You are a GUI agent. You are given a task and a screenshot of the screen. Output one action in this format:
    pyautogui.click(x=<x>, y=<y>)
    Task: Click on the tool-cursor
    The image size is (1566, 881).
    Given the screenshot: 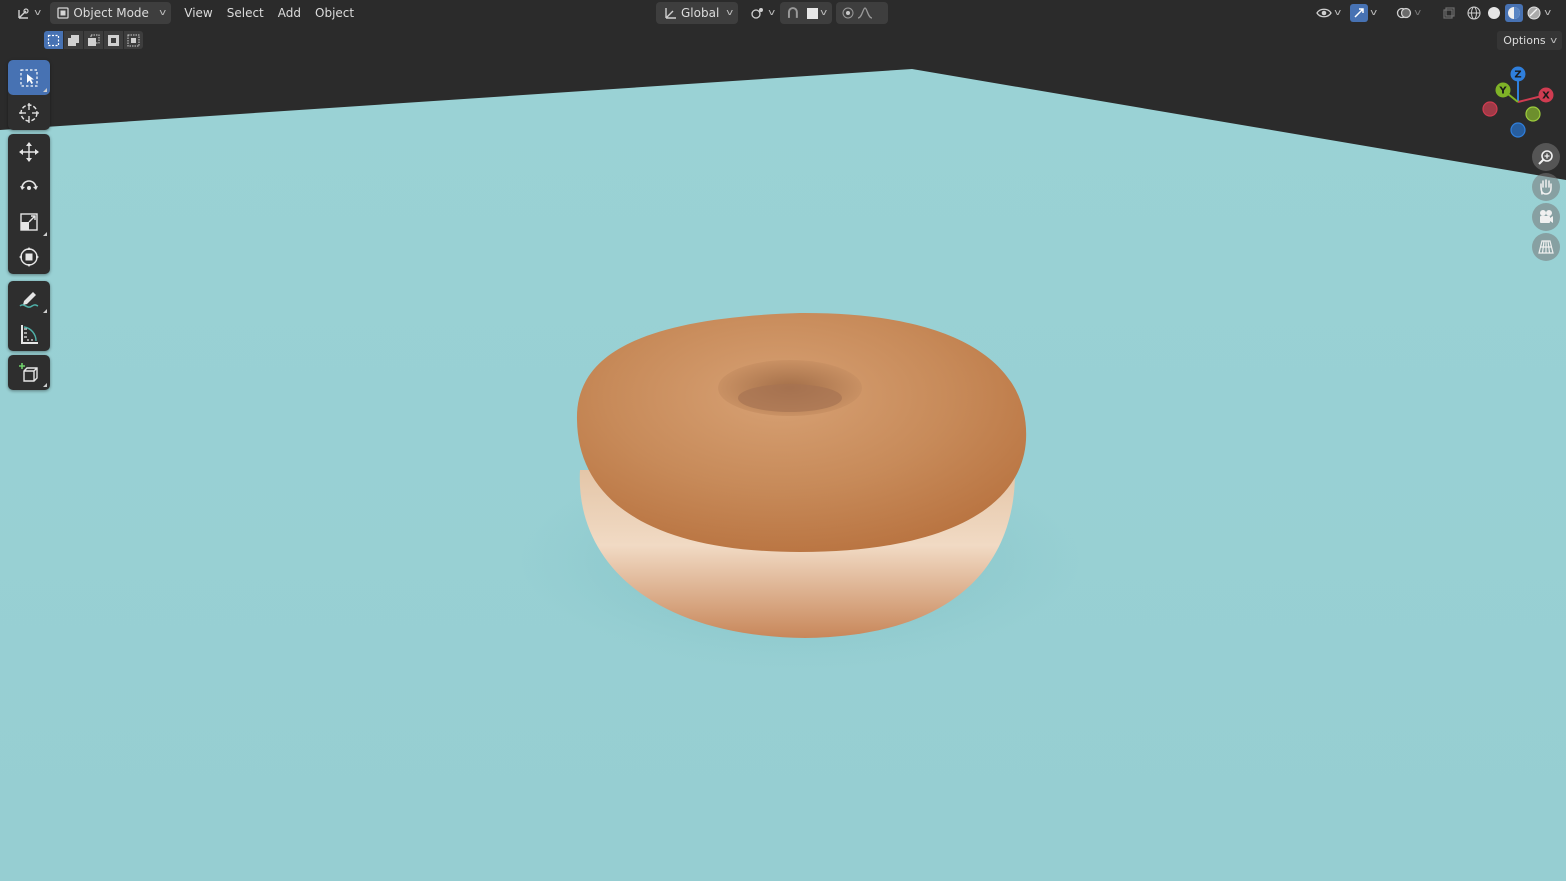 What is the action you would take?
    pyautogui.click(x=29, y=112)
    